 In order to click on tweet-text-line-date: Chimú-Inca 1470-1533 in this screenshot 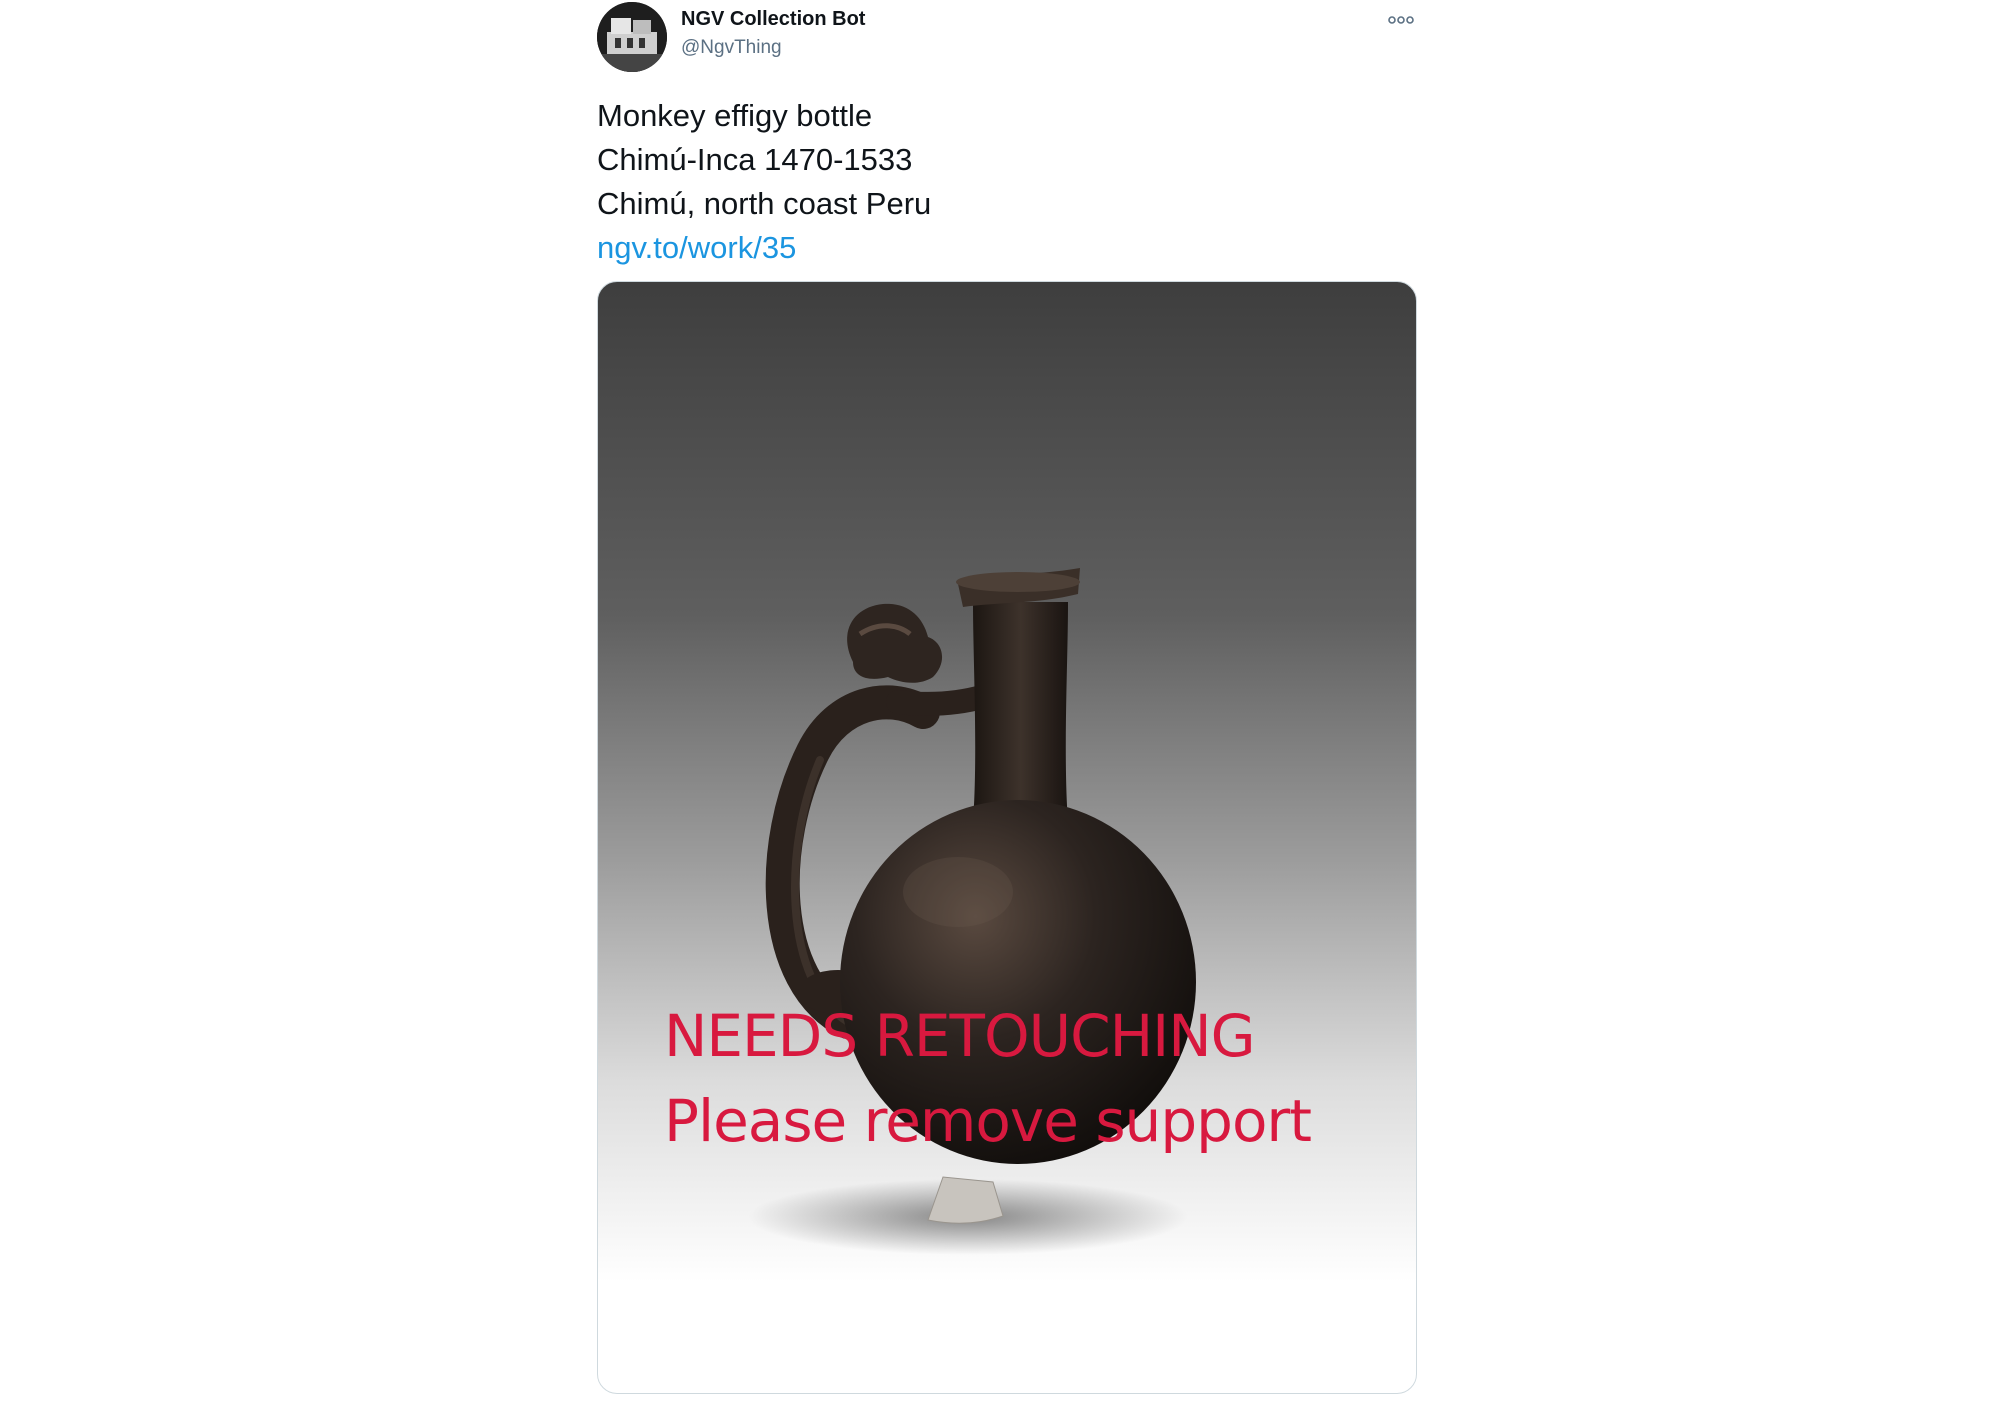, I will do `click(755, 159)`.